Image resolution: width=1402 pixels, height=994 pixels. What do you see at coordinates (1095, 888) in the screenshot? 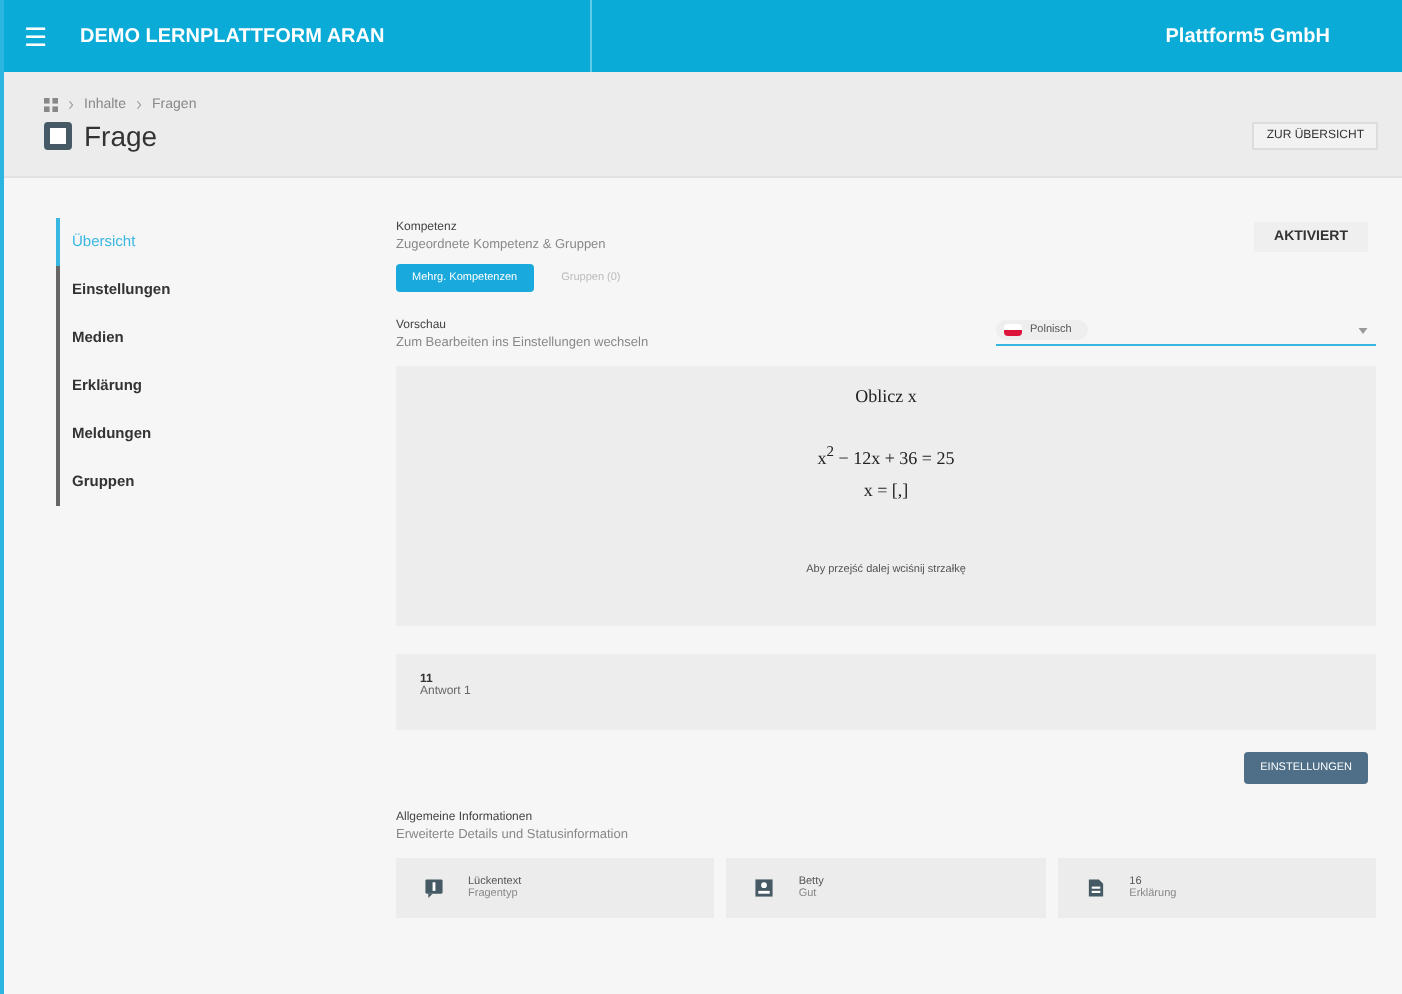
I see `document-icon` at bounding box center [1095, 888].